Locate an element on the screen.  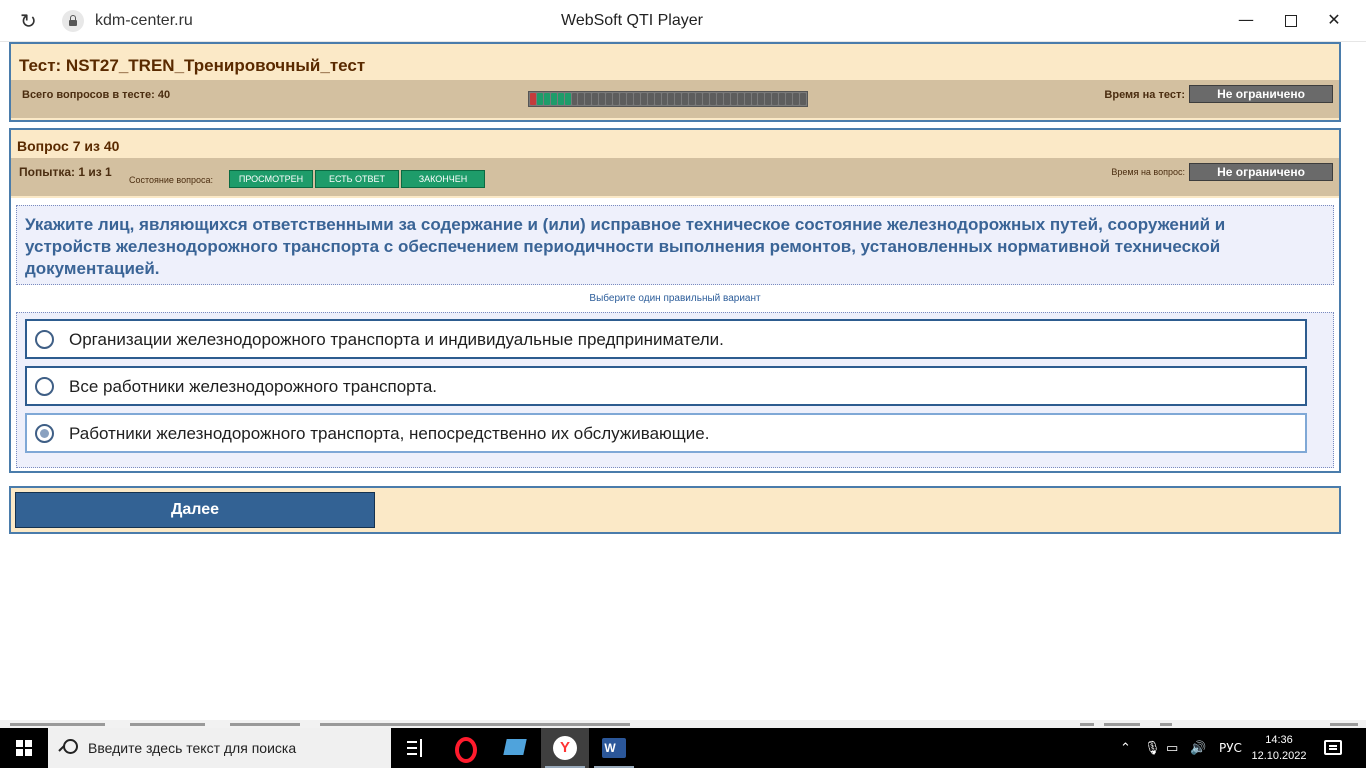
attempt-label: Попытка: 1 из 1 is located at coordinates (65, 172).